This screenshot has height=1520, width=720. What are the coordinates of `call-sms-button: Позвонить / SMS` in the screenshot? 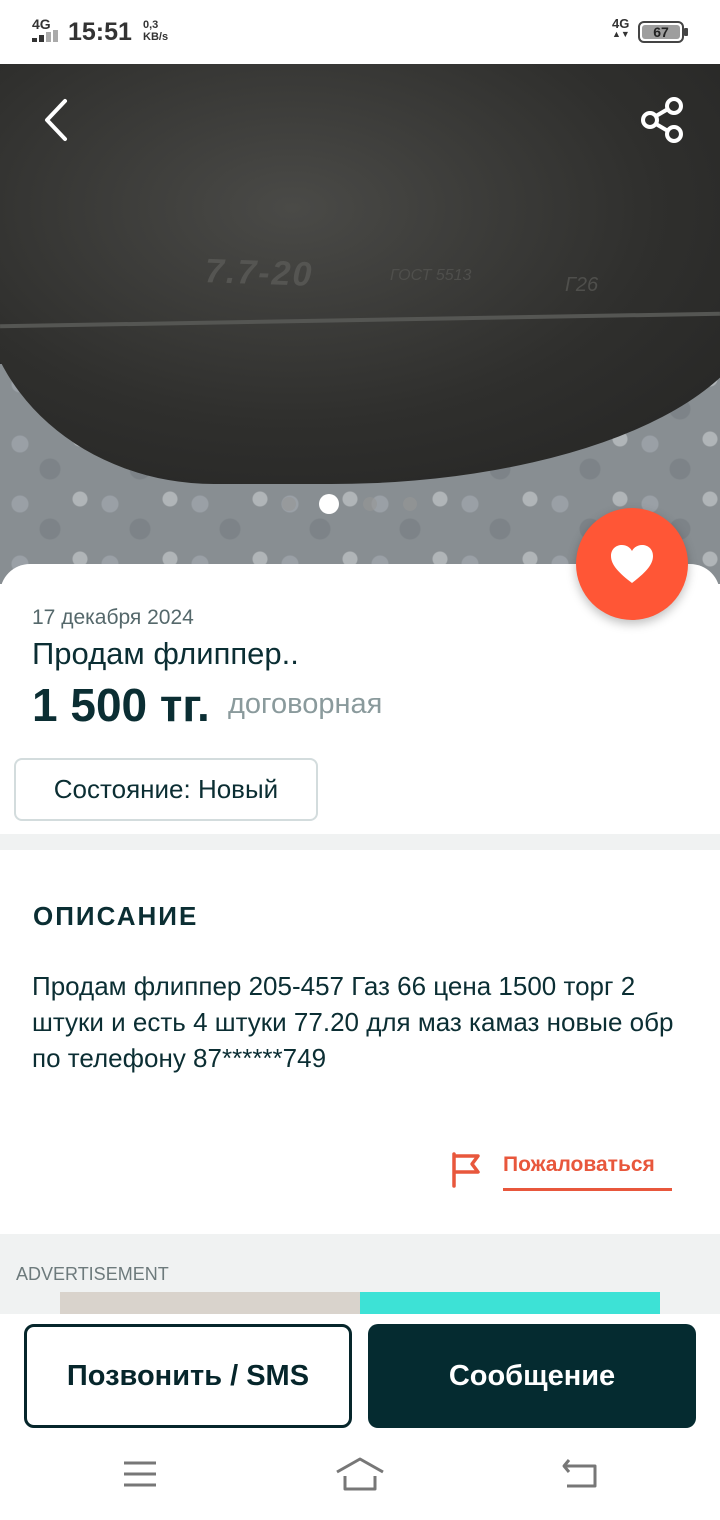 It's located at (188, 1376).